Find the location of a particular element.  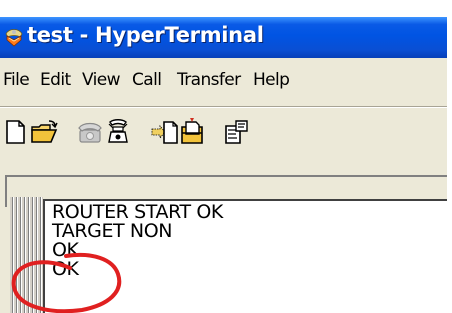

menu-transfer: Transfer is located at coordinates (209, 80).